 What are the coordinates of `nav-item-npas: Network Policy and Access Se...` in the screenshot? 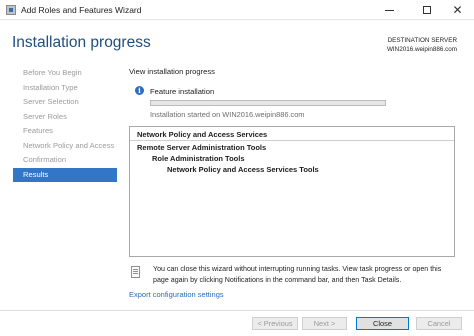 It's located at (70, 145).